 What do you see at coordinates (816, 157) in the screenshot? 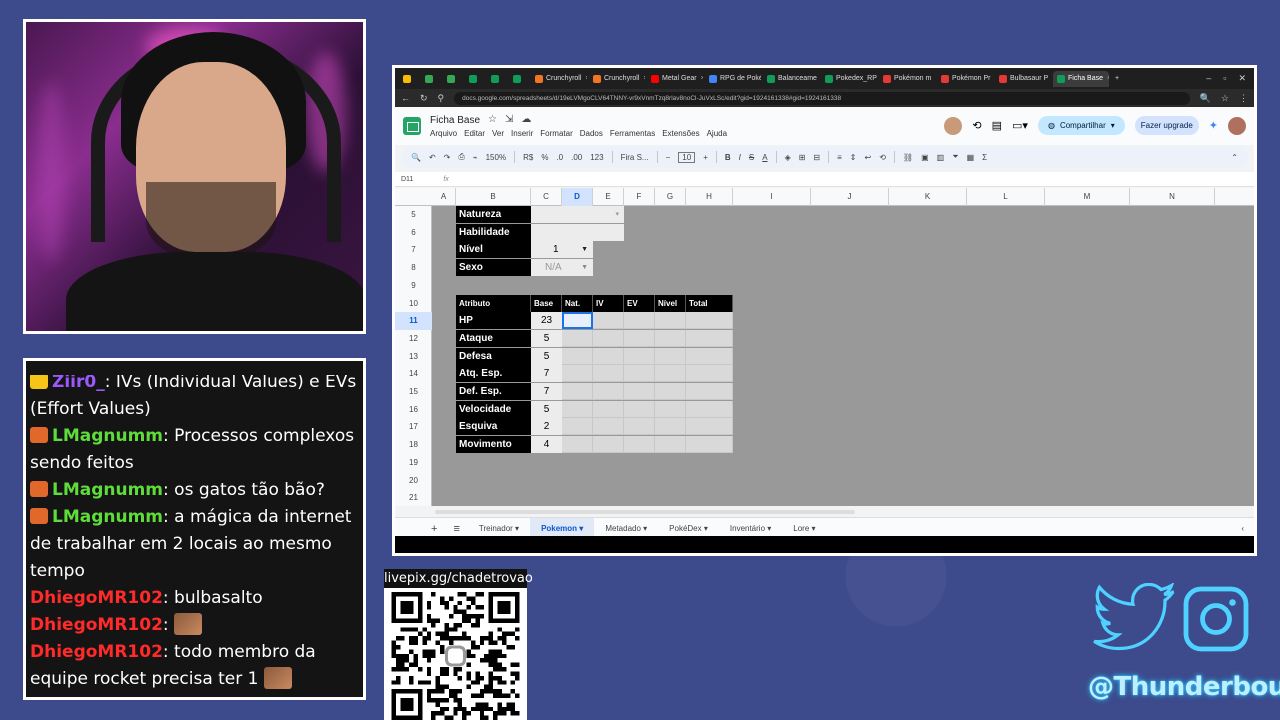
I see `merge-icon: ⊟` at bounding box center [816, 157].